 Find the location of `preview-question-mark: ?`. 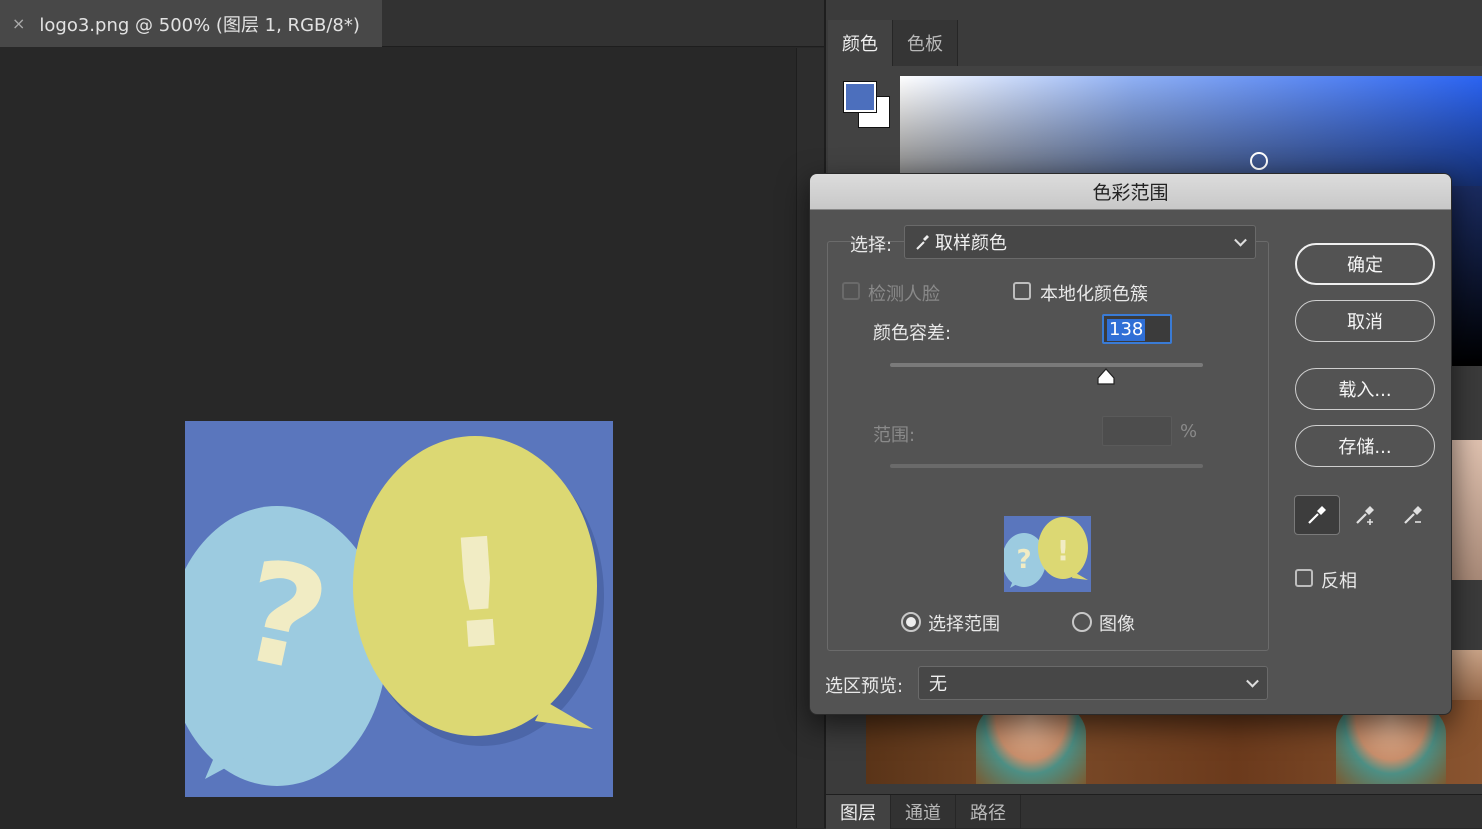

preview-question-mark: ? is located at coordinates (1023, 560).